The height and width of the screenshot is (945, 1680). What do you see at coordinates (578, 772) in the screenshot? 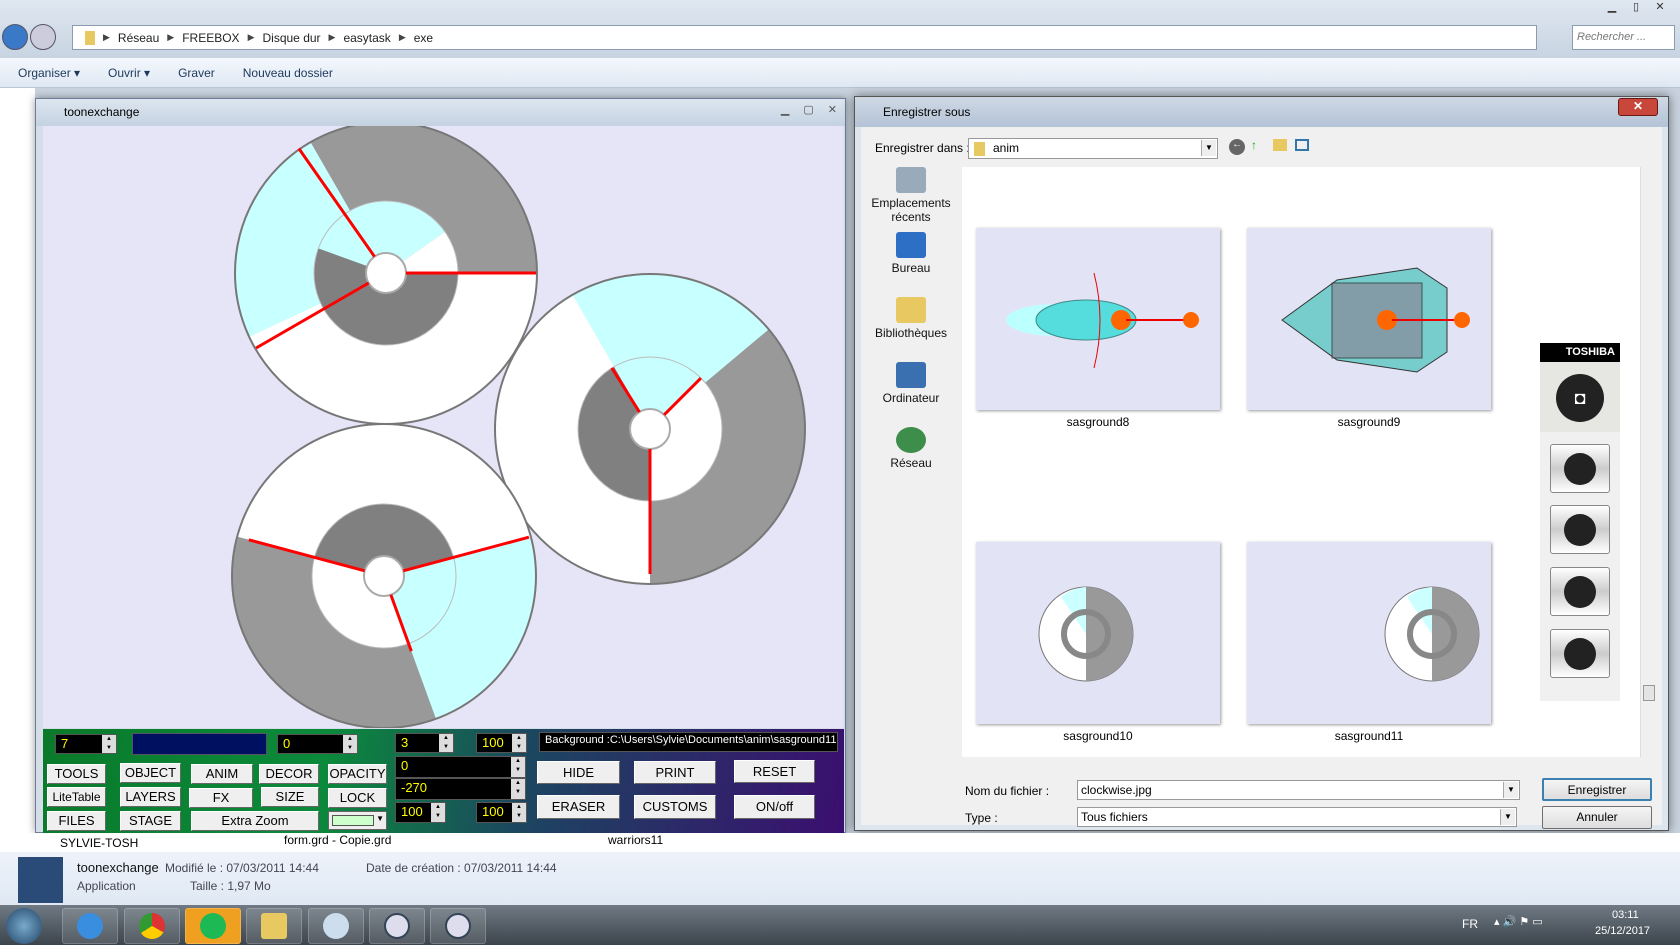
I see `hide-button: HIDE` at bounding box center [578, 772].